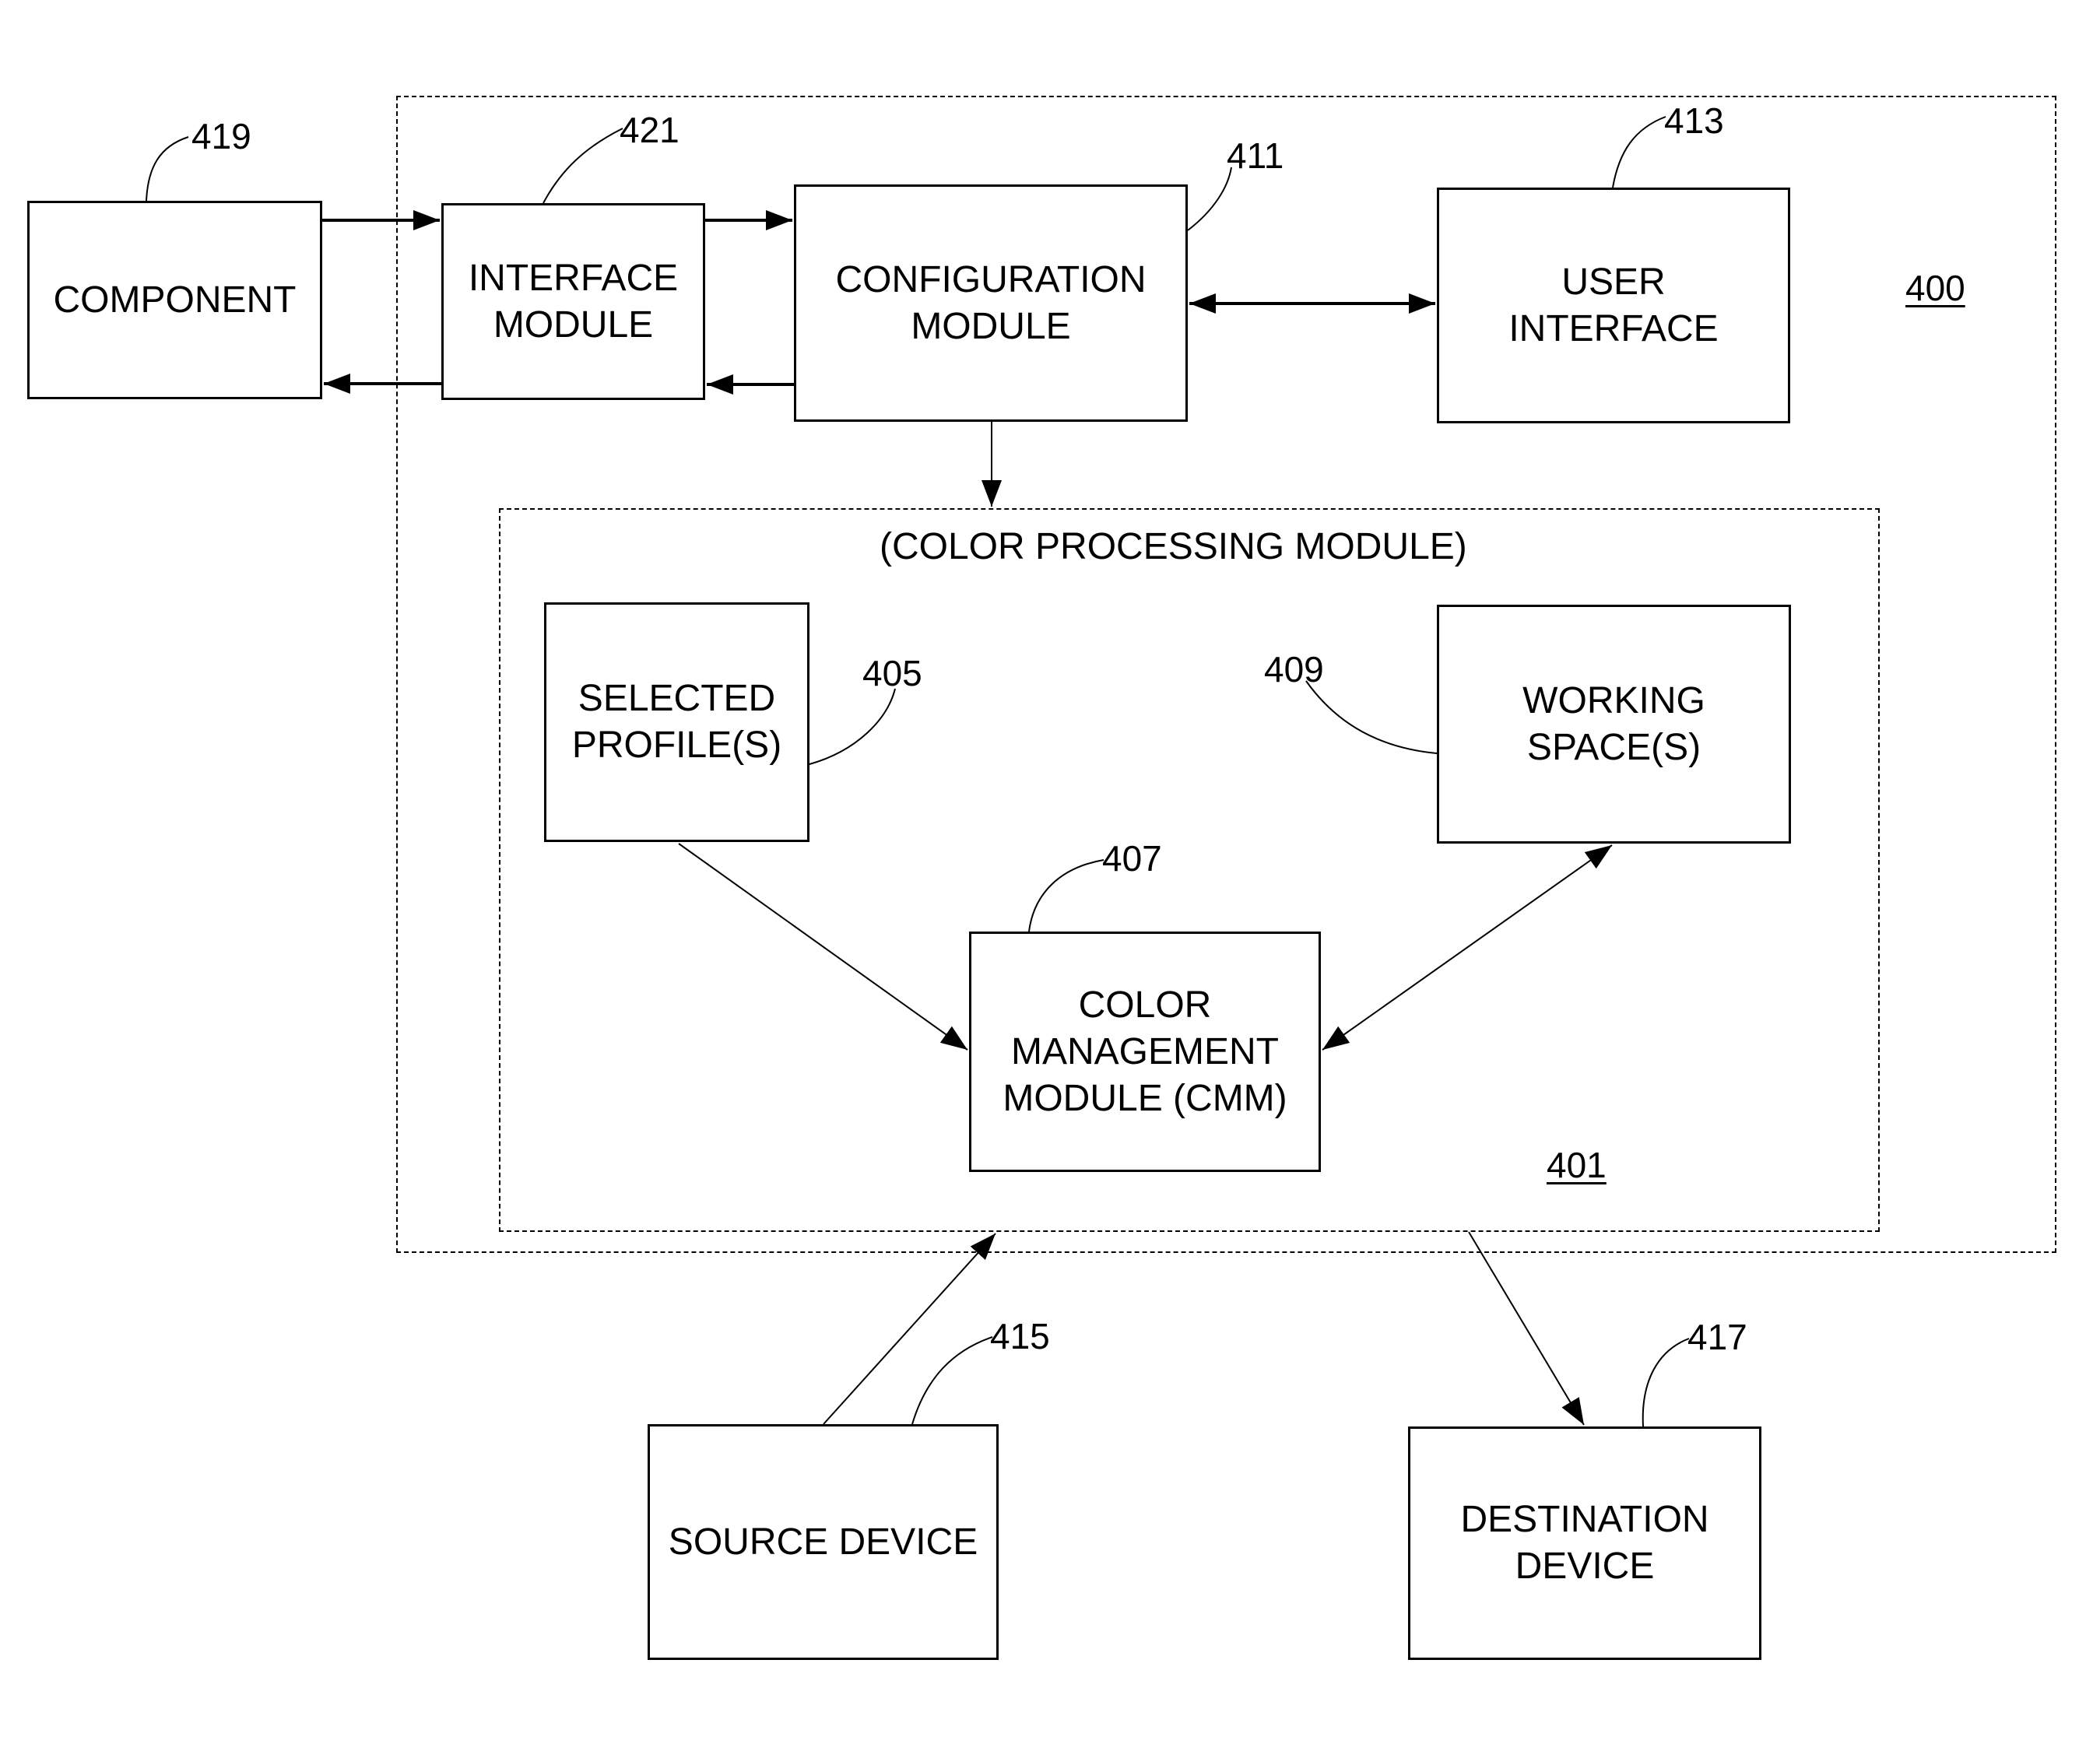  I want to click on arrow-color-processing-to-destination, so click(1526, 1328).